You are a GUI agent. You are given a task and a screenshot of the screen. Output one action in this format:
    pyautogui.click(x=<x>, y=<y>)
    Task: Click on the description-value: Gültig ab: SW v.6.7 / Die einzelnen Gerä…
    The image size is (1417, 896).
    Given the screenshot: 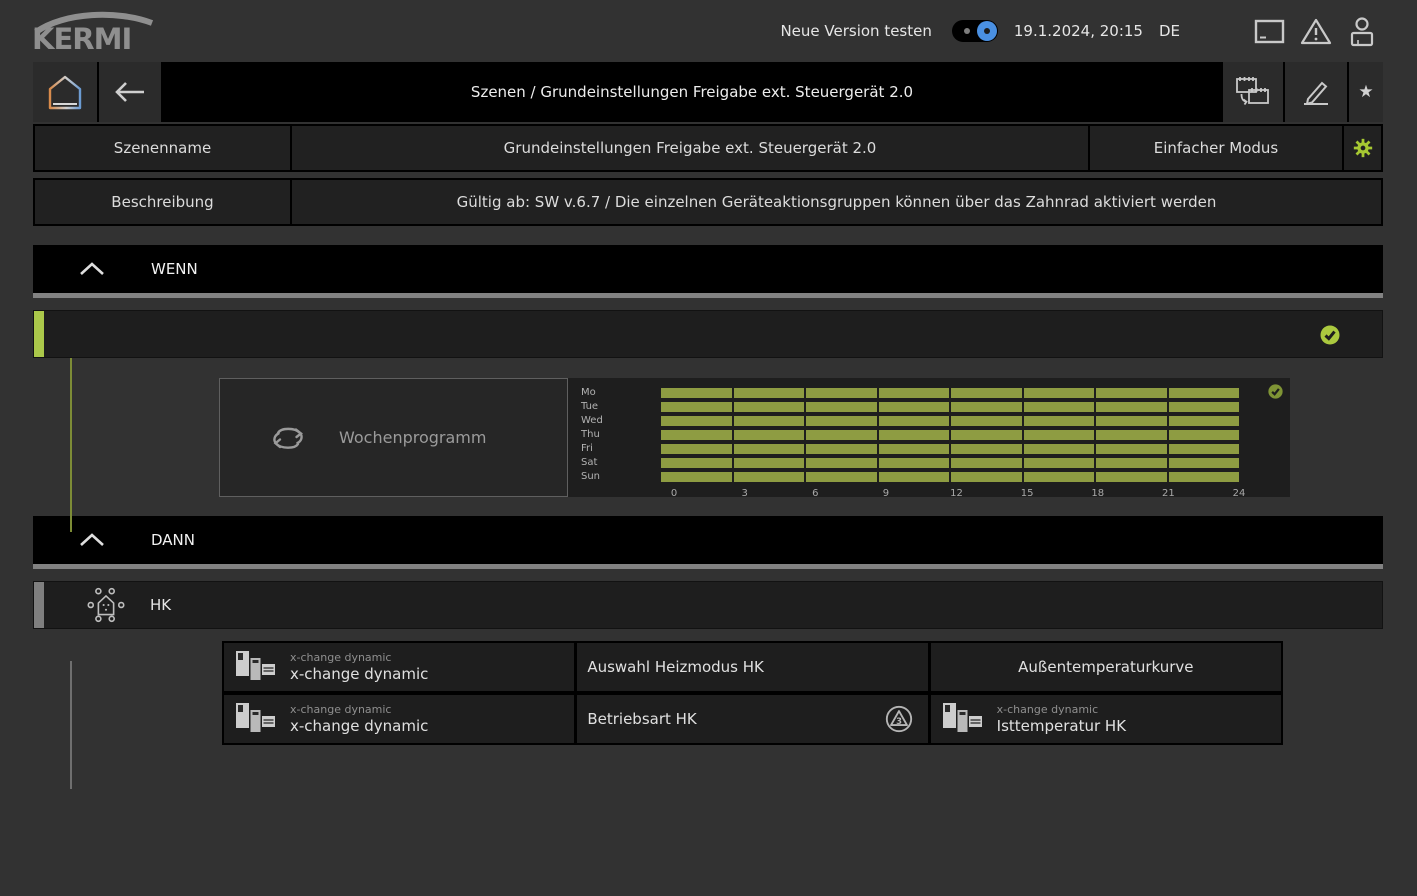 What is the action you would take?
    pyautogui.click(x=836, y=202)
    